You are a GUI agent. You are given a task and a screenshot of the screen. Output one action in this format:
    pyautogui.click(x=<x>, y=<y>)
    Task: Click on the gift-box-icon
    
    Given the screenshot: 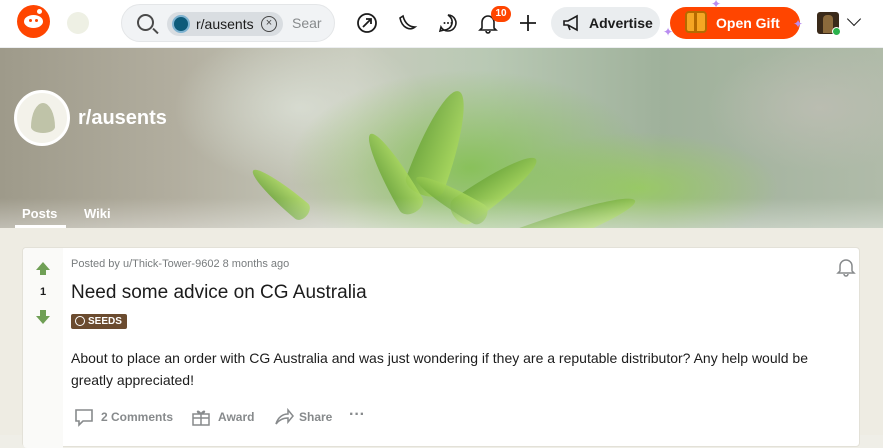 What is the action you would take?
    pyautogui.click(x=201, y=418)
    